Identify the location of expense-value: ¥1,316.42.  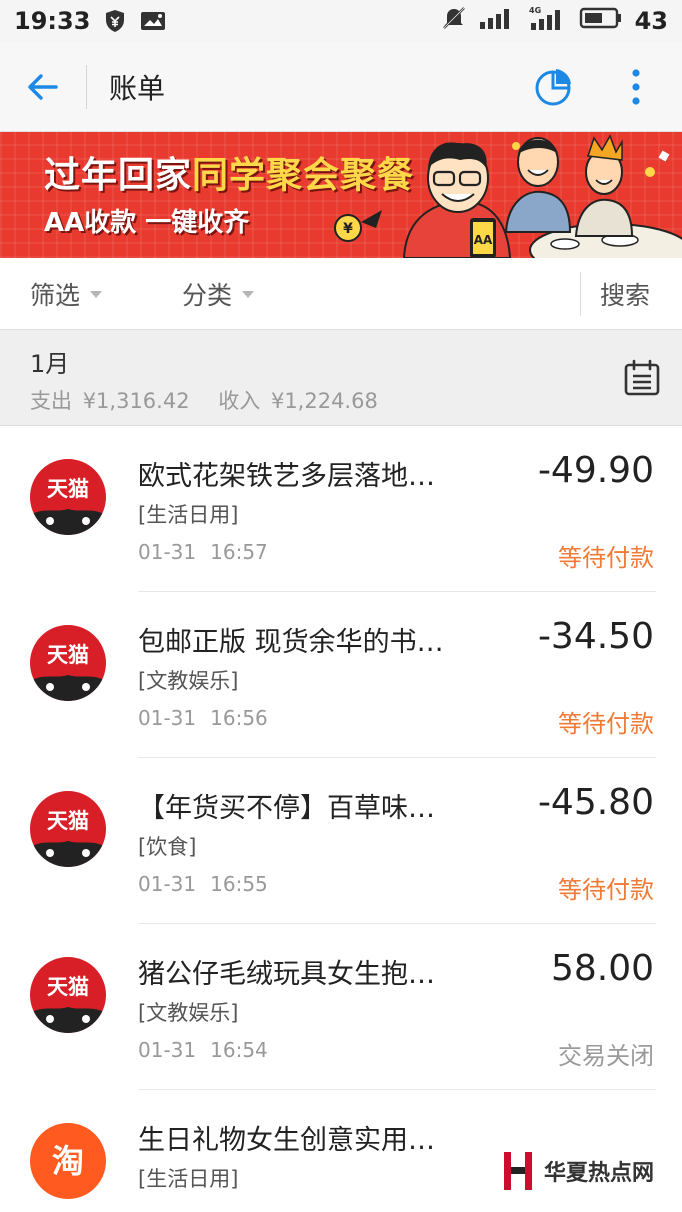
(136, 401).